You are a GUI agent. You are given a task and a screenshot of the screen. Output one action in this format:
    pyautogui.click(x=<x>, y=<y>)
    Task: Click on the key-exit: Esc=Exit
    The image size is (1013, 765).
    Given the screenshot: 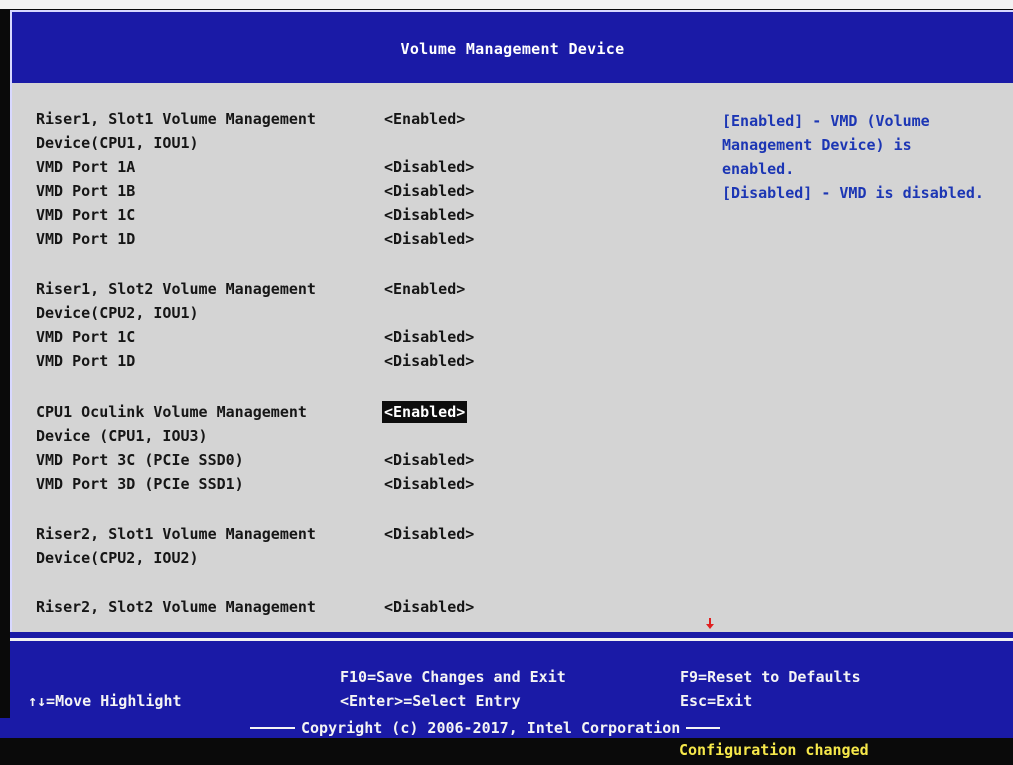 What is the action you would take?
    pyautogui.click(x=716, y=701)
    